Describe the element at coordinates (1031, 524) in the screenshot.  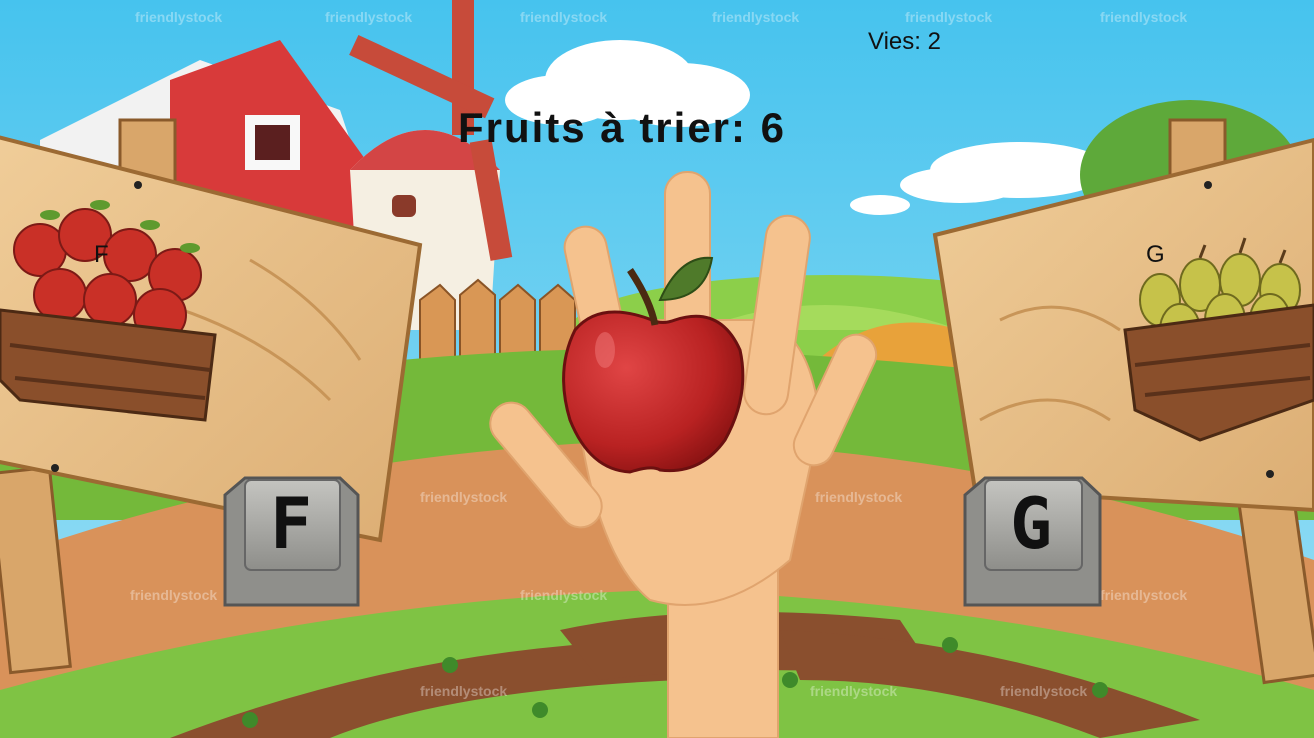
I see `svg-text: G` at that location.